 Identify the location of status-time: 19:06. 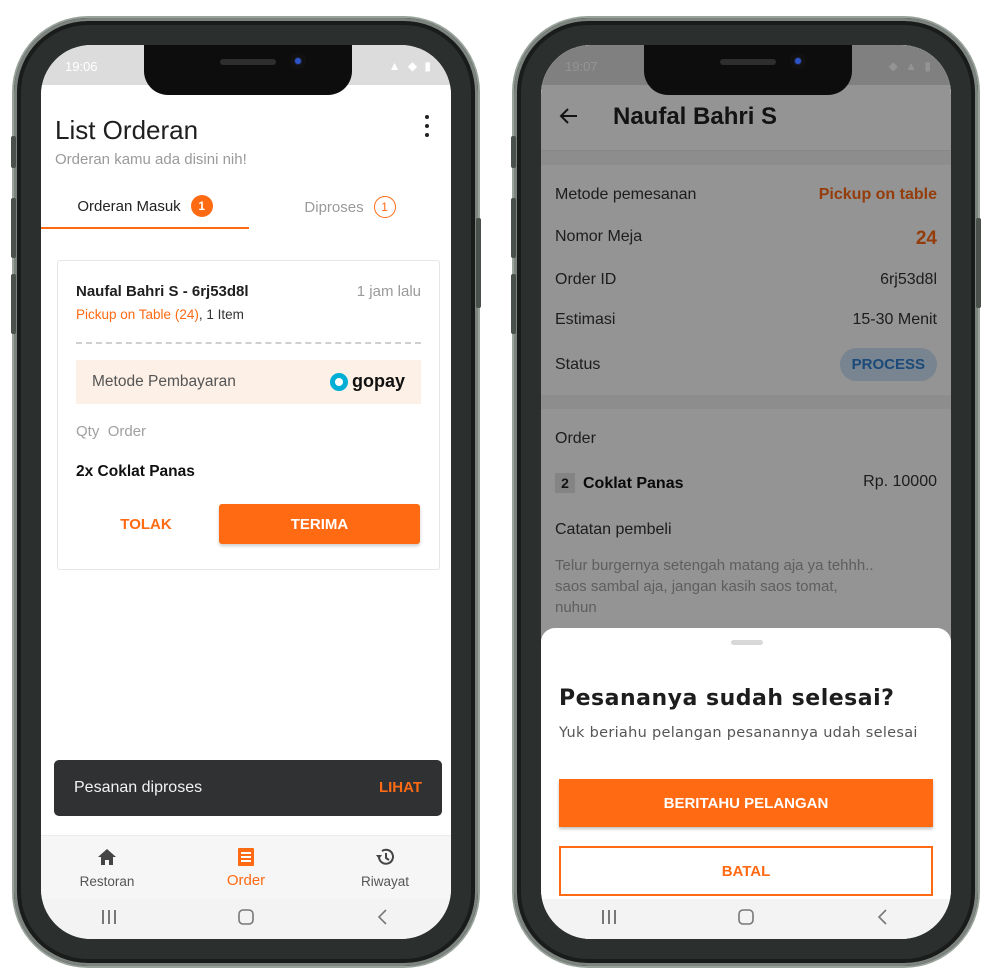
(81, 66).